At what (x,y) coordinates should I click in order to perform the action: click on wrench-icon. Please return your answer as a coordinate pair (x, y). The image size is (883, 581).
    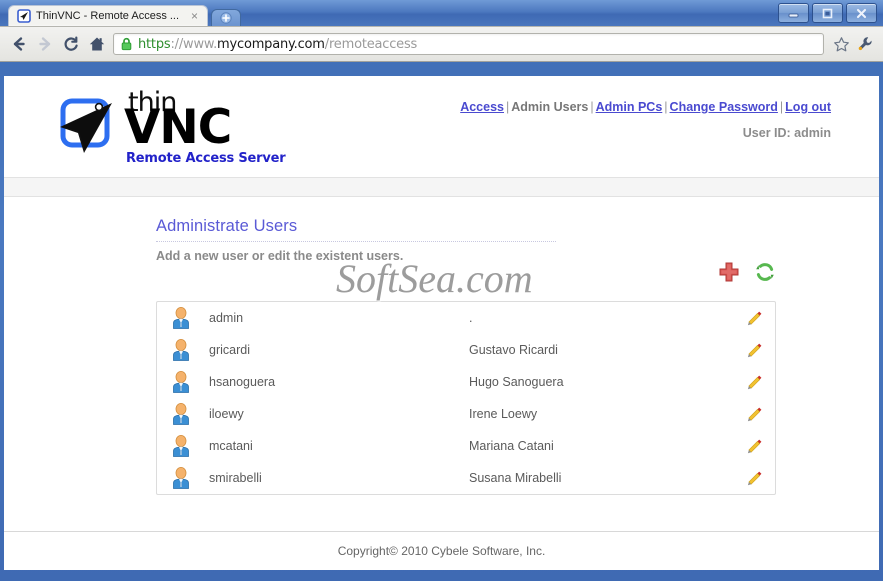
    Looking at the image, I should click on (865, 44).